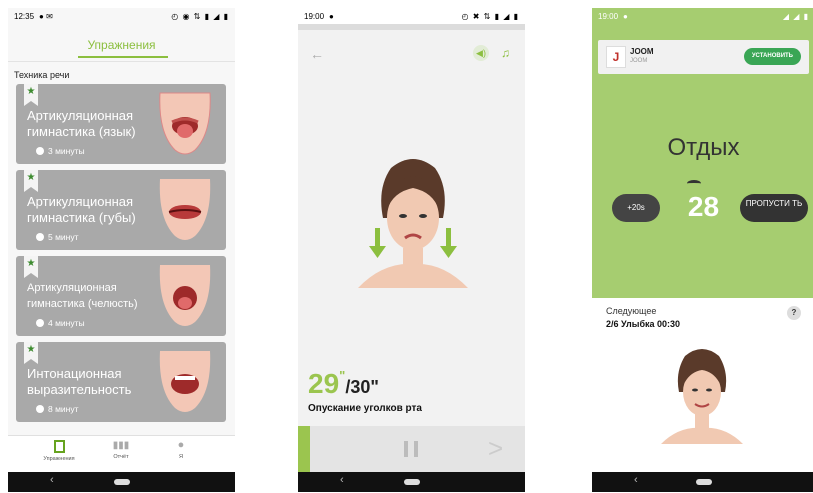  I want to click on exercise-icon, so click(59, 446).